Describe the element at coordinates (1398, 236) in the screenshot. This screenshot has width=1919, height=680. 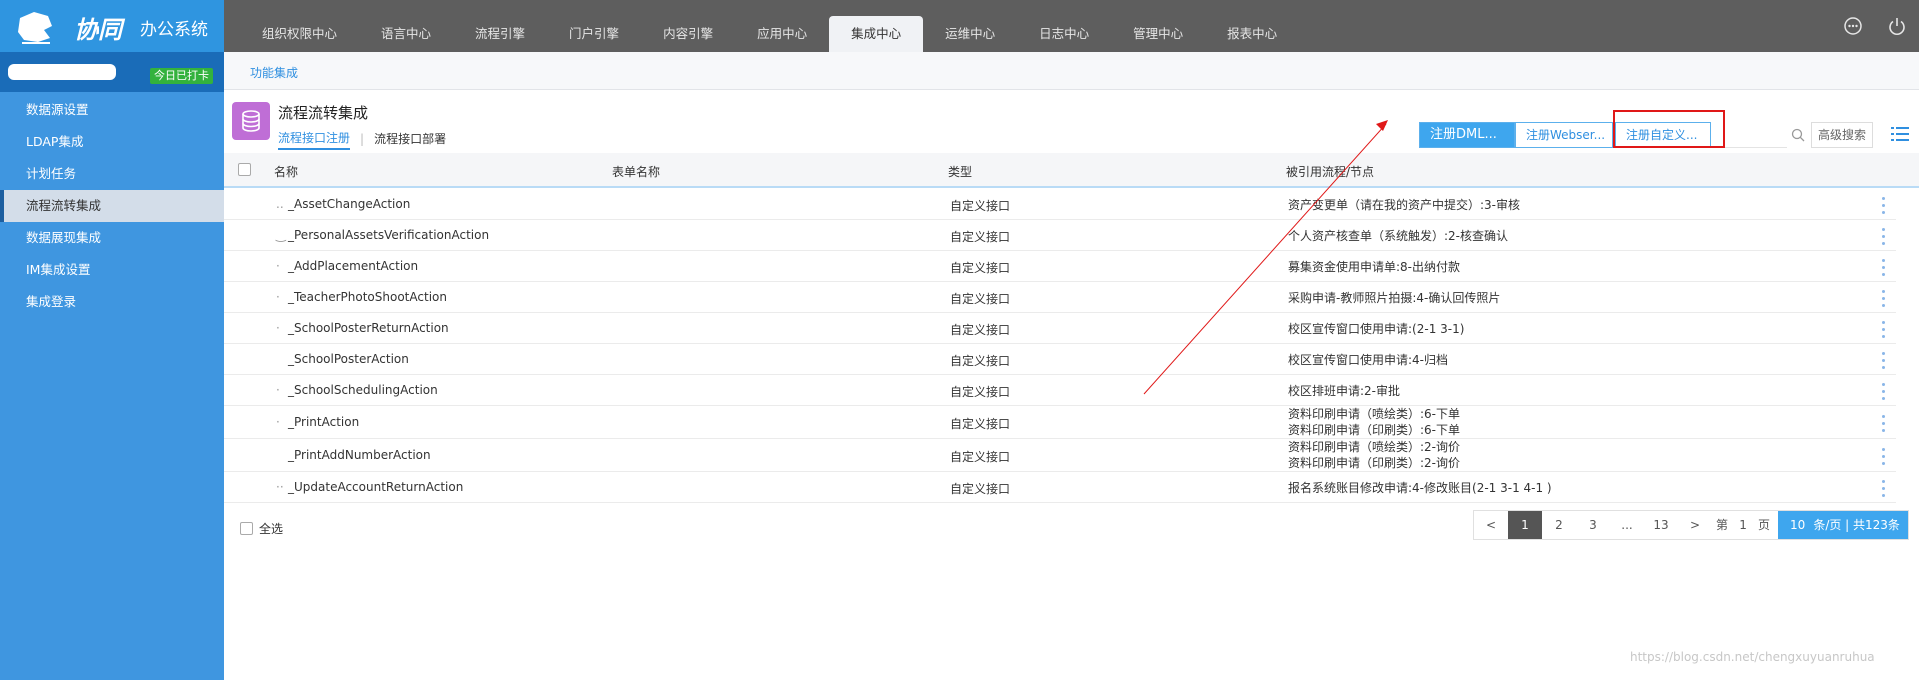
I see `row-referenced-nodes: 个人资产核查单（系统触发）:2-核查确认` at that location.